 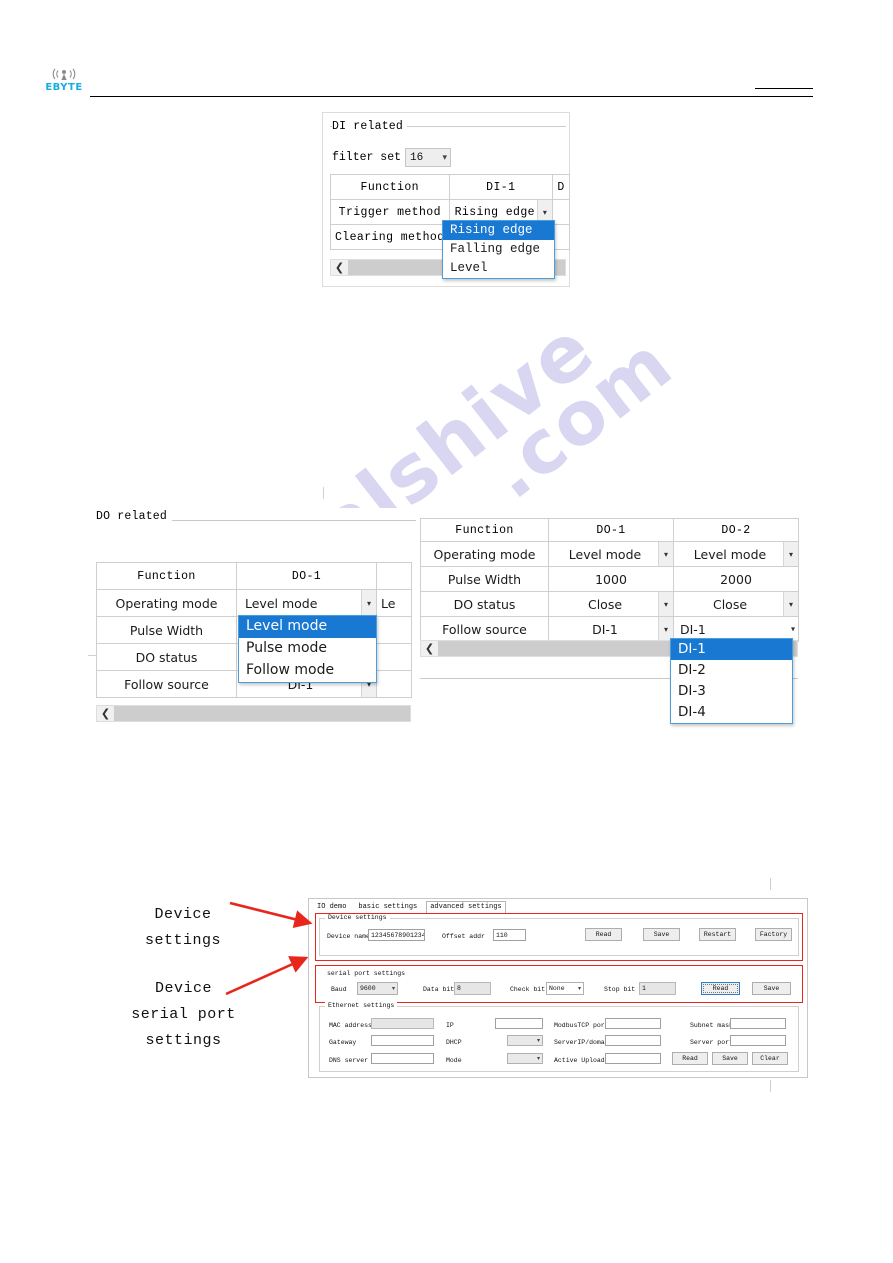 What do you see at coordinates (730, 604) in the screenshot?
I see `do2-status-do2-value: Close` at bounding box center [730, 604].